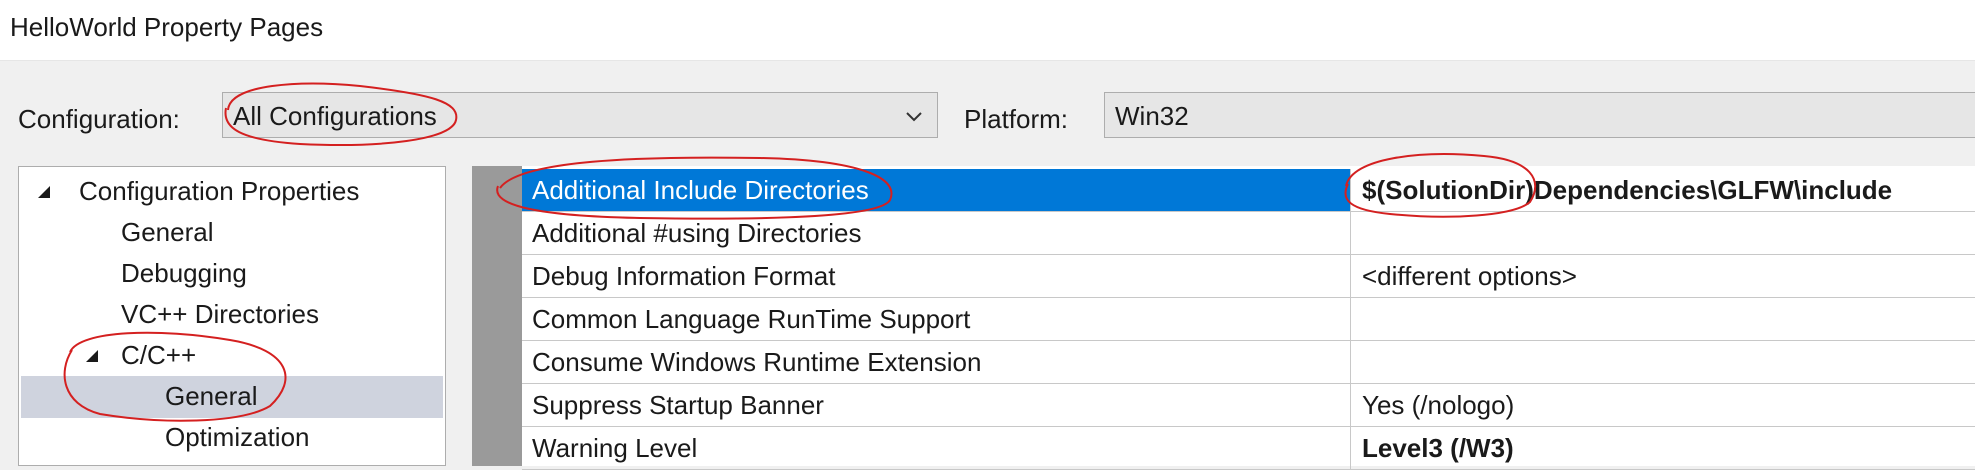  What do you see at coordinates (1016, 119) in the screenshot?
I see `platform-label: Platform:` at bounding box center [1016, 119].